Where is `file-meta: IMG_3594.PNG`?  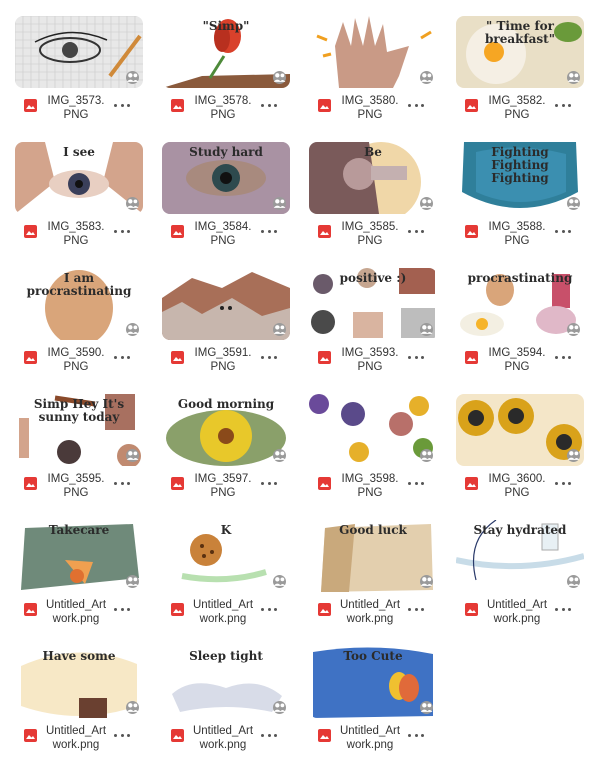 file-meta: IMG_3594.PNG is located at coordinates (520, 366).